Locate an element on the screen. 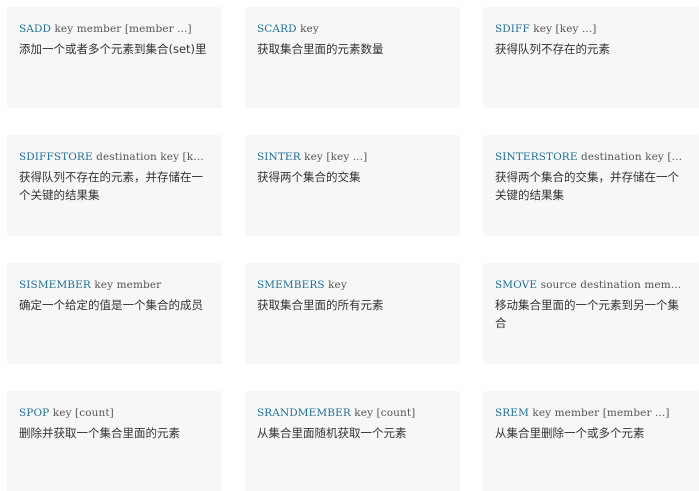 Image resolution: width=699 pixels, height=491 pixels. command-name: SDIFFSTORE is located at coordinates (56, 157).